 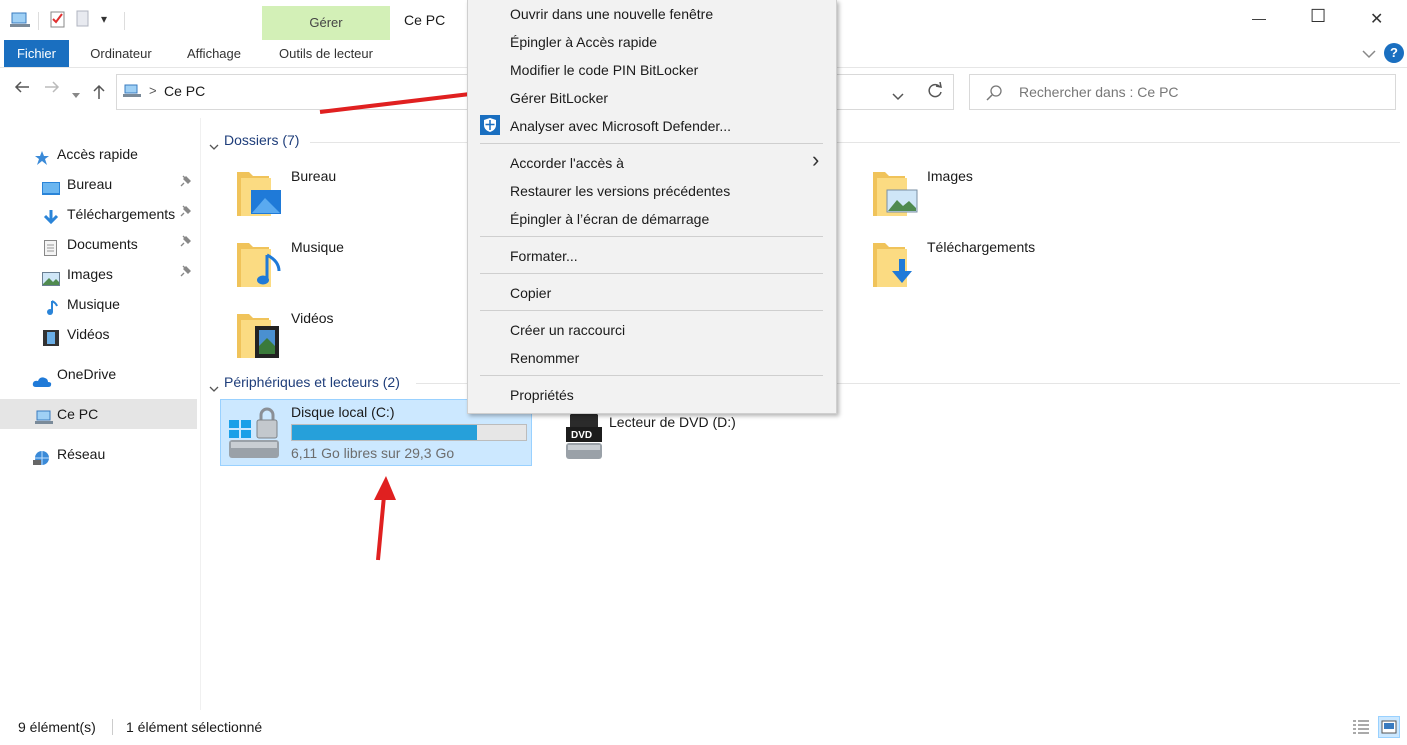 I want to click on star-icon, so click(x=42, y=155).